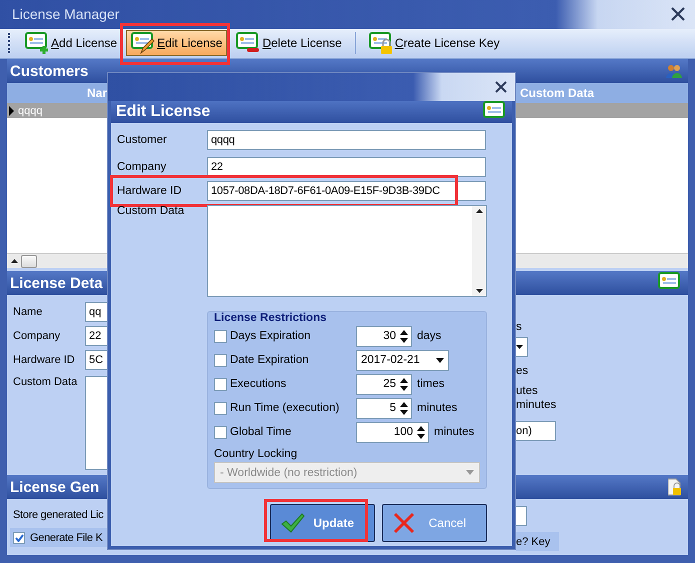 The image size is (695, 563). I want to click on field-label: Customer, so click(142, 140).